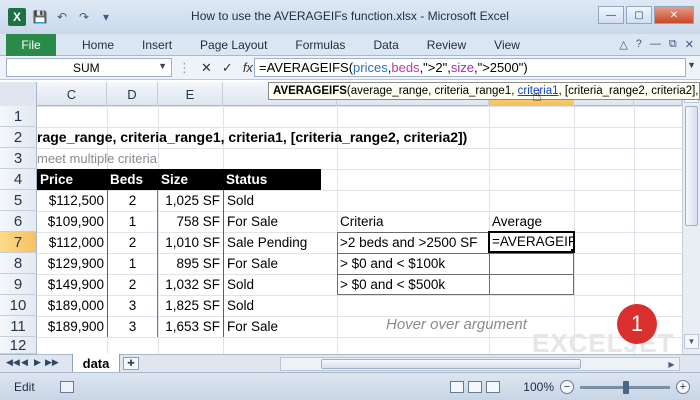 The width and height of the screenshot is (700, 400). Describe the element at coordinates (18, 305) in the screenshot. I see `row-header-10: 10` at that location.